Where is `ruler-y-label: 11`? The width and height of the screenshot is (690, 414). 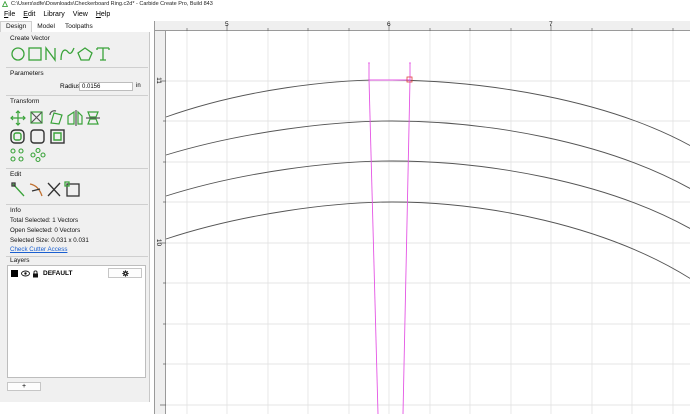
ruler-y-label: 11 is located at coordinates (158, 80).